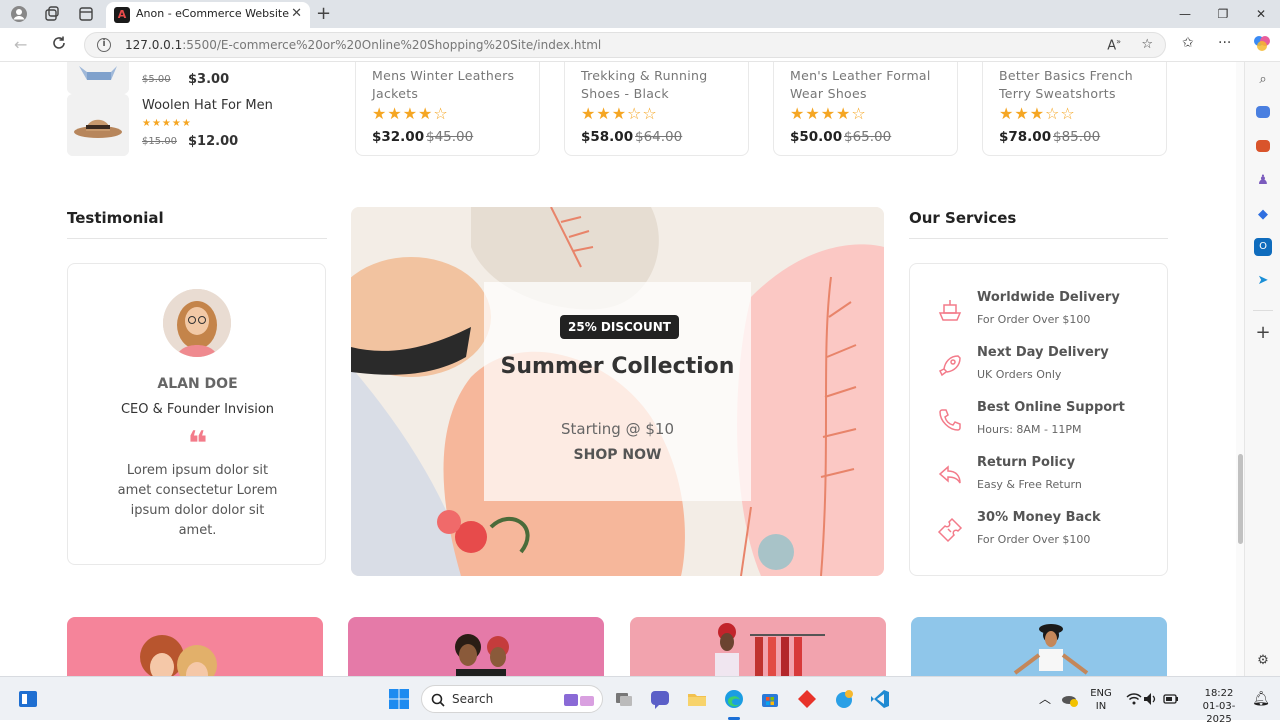 The height and width of the screenshot is (726, 1280). I want to click on quote-icon: ❝, so click(197, 444).